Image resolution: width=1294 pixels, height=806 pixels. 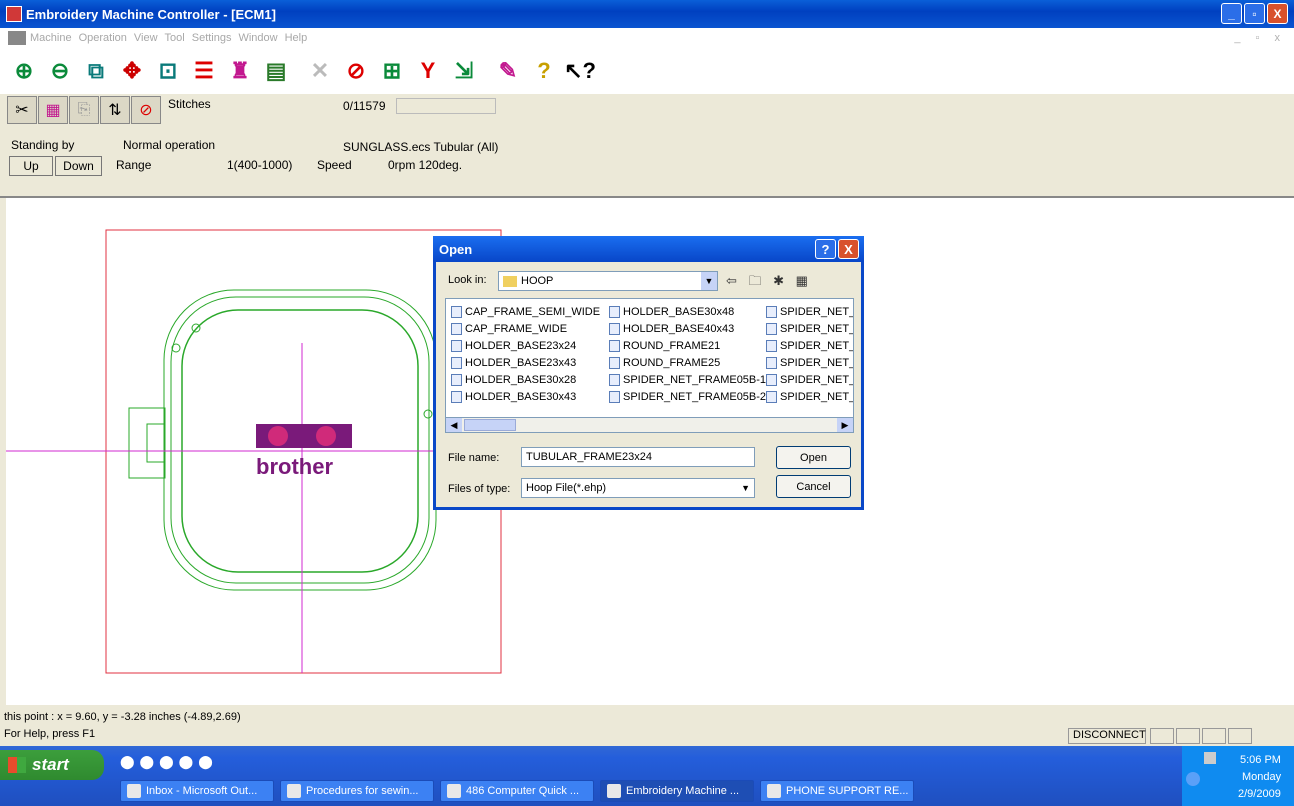 What do you see at coordinates (848, 249) in the screenshot?
I see `dialog-close-button: X` at bounding box center [848, 249].